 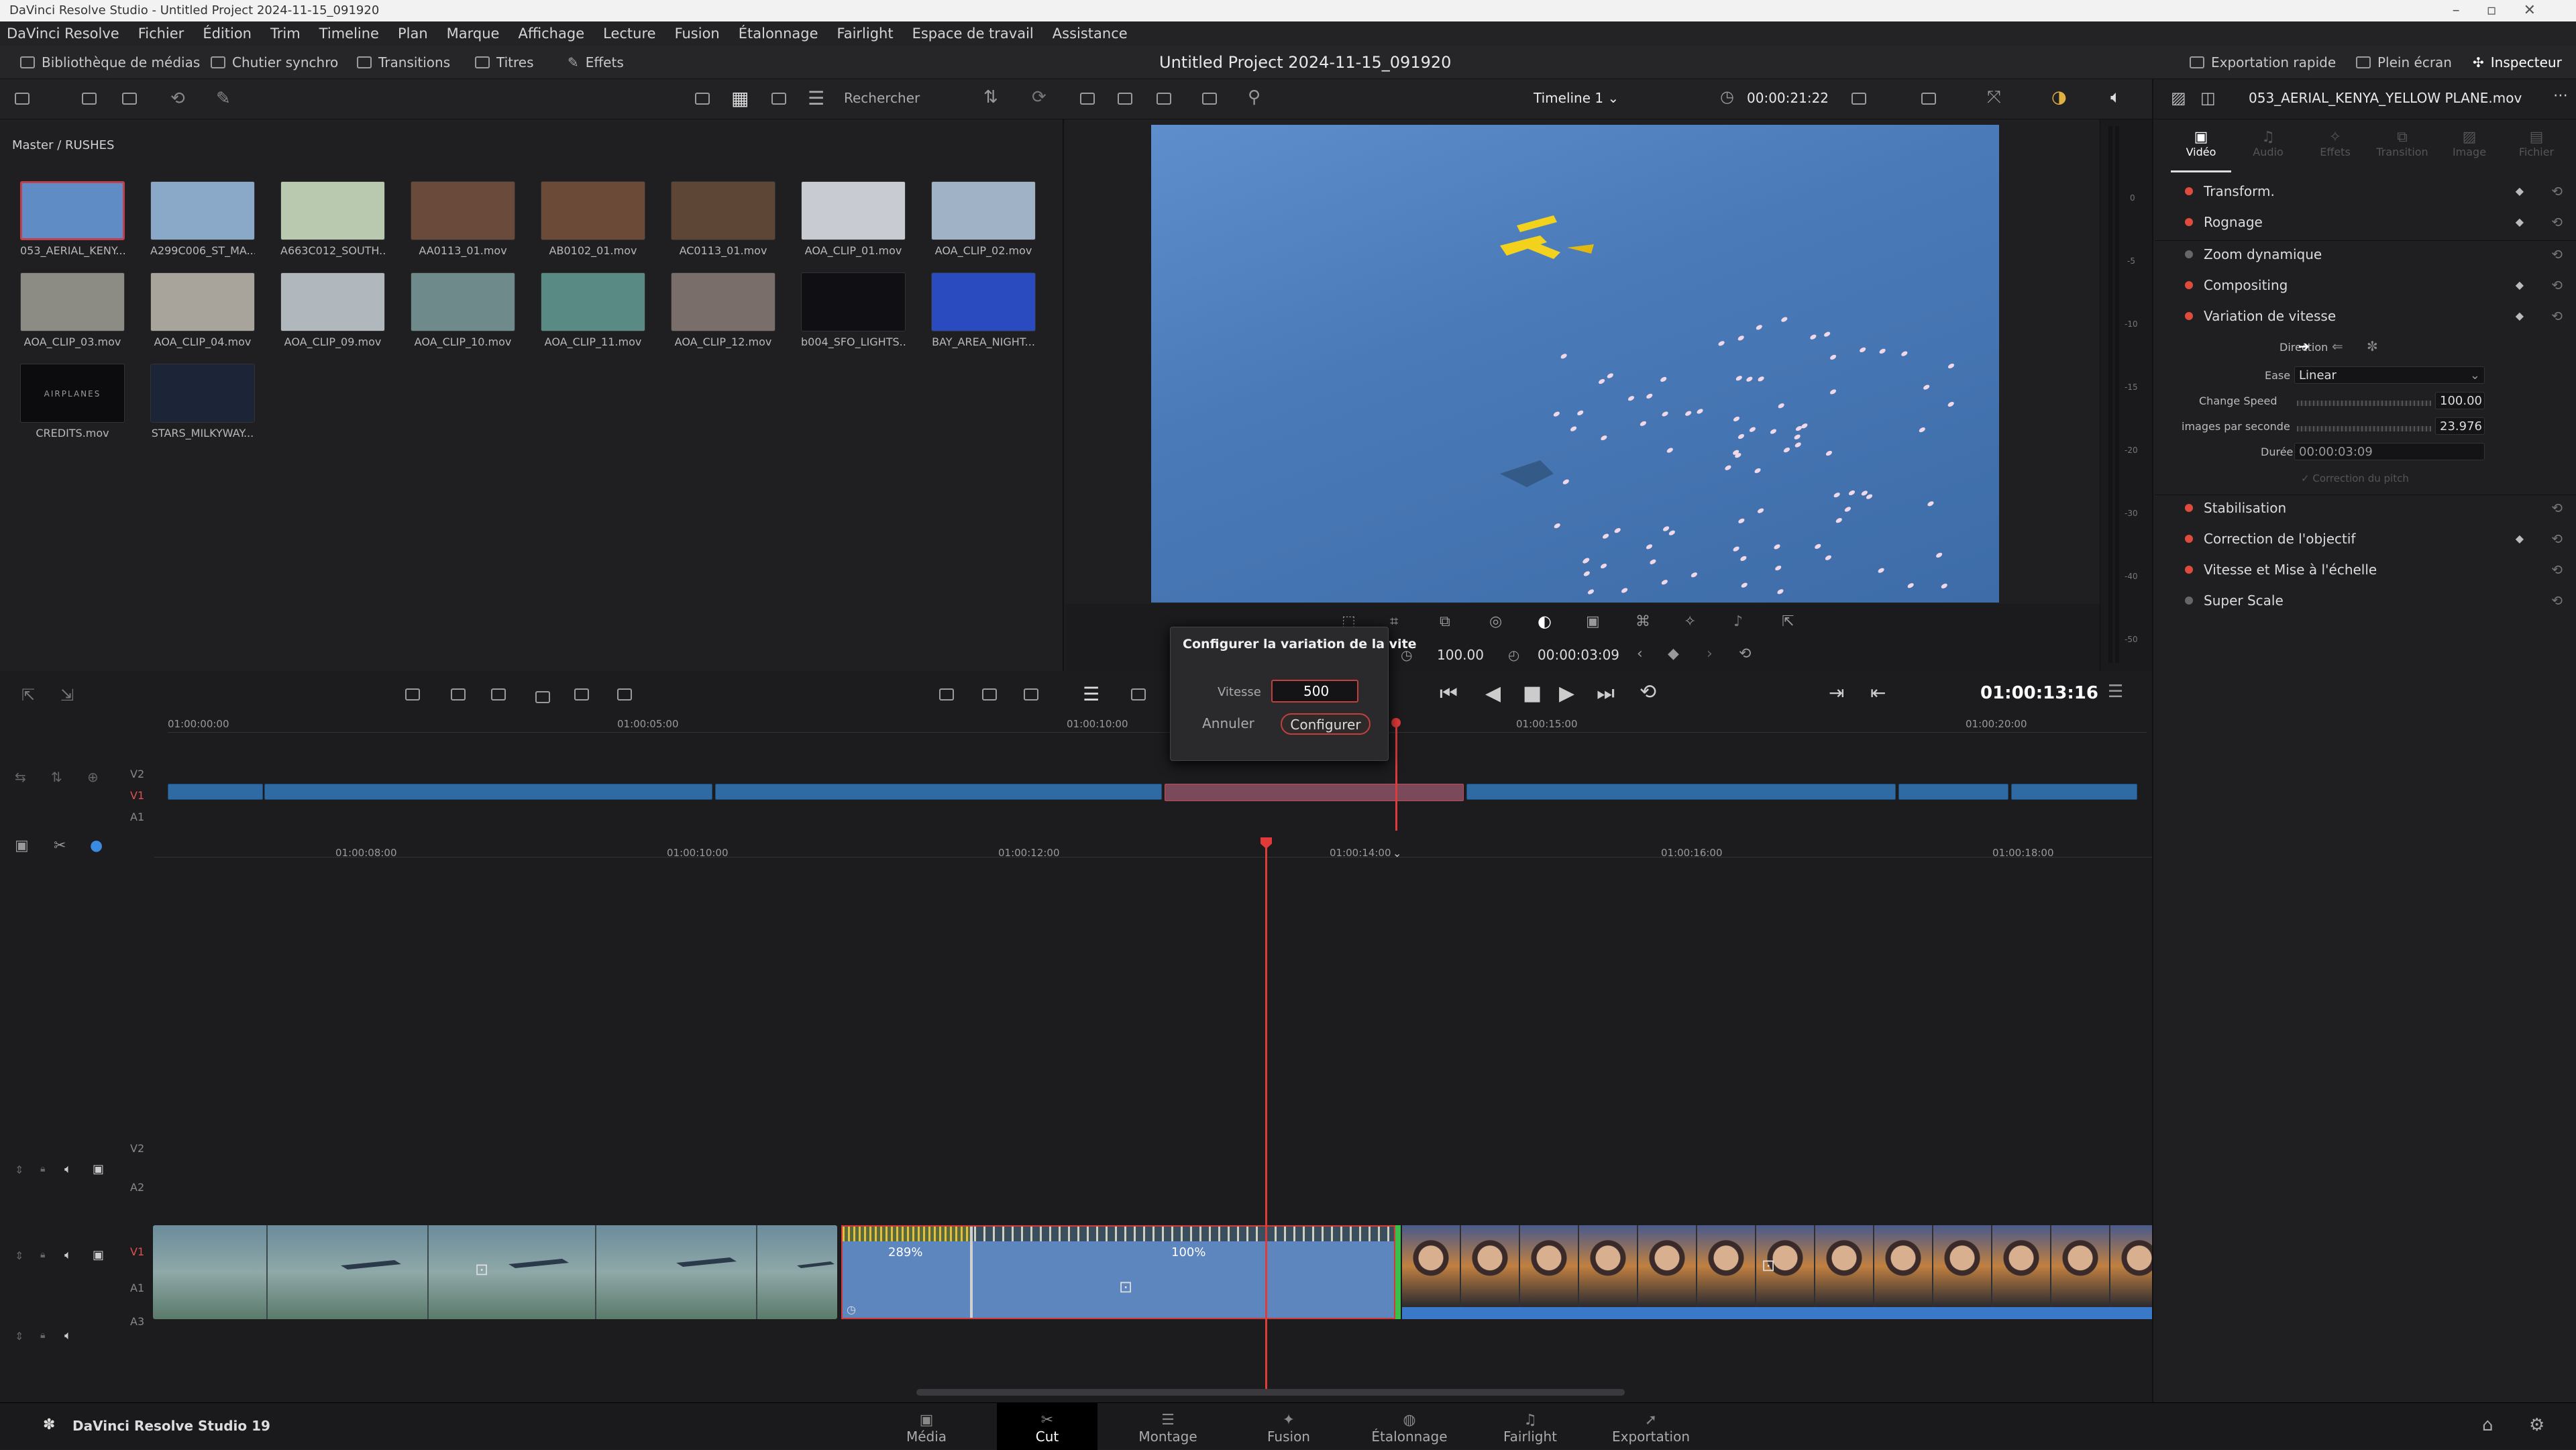 What do you see at coordinates (274, 62) in the screenshot?
I see `sync-bin-button: Chutier synchro` at bounding box center [274, 62].